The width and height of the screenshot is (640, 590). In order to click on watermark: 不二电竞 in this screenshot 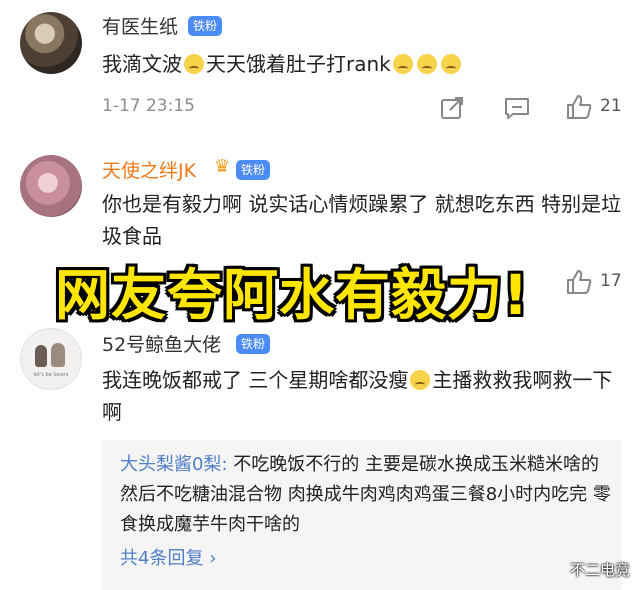, I will do `click(599, 570)`.